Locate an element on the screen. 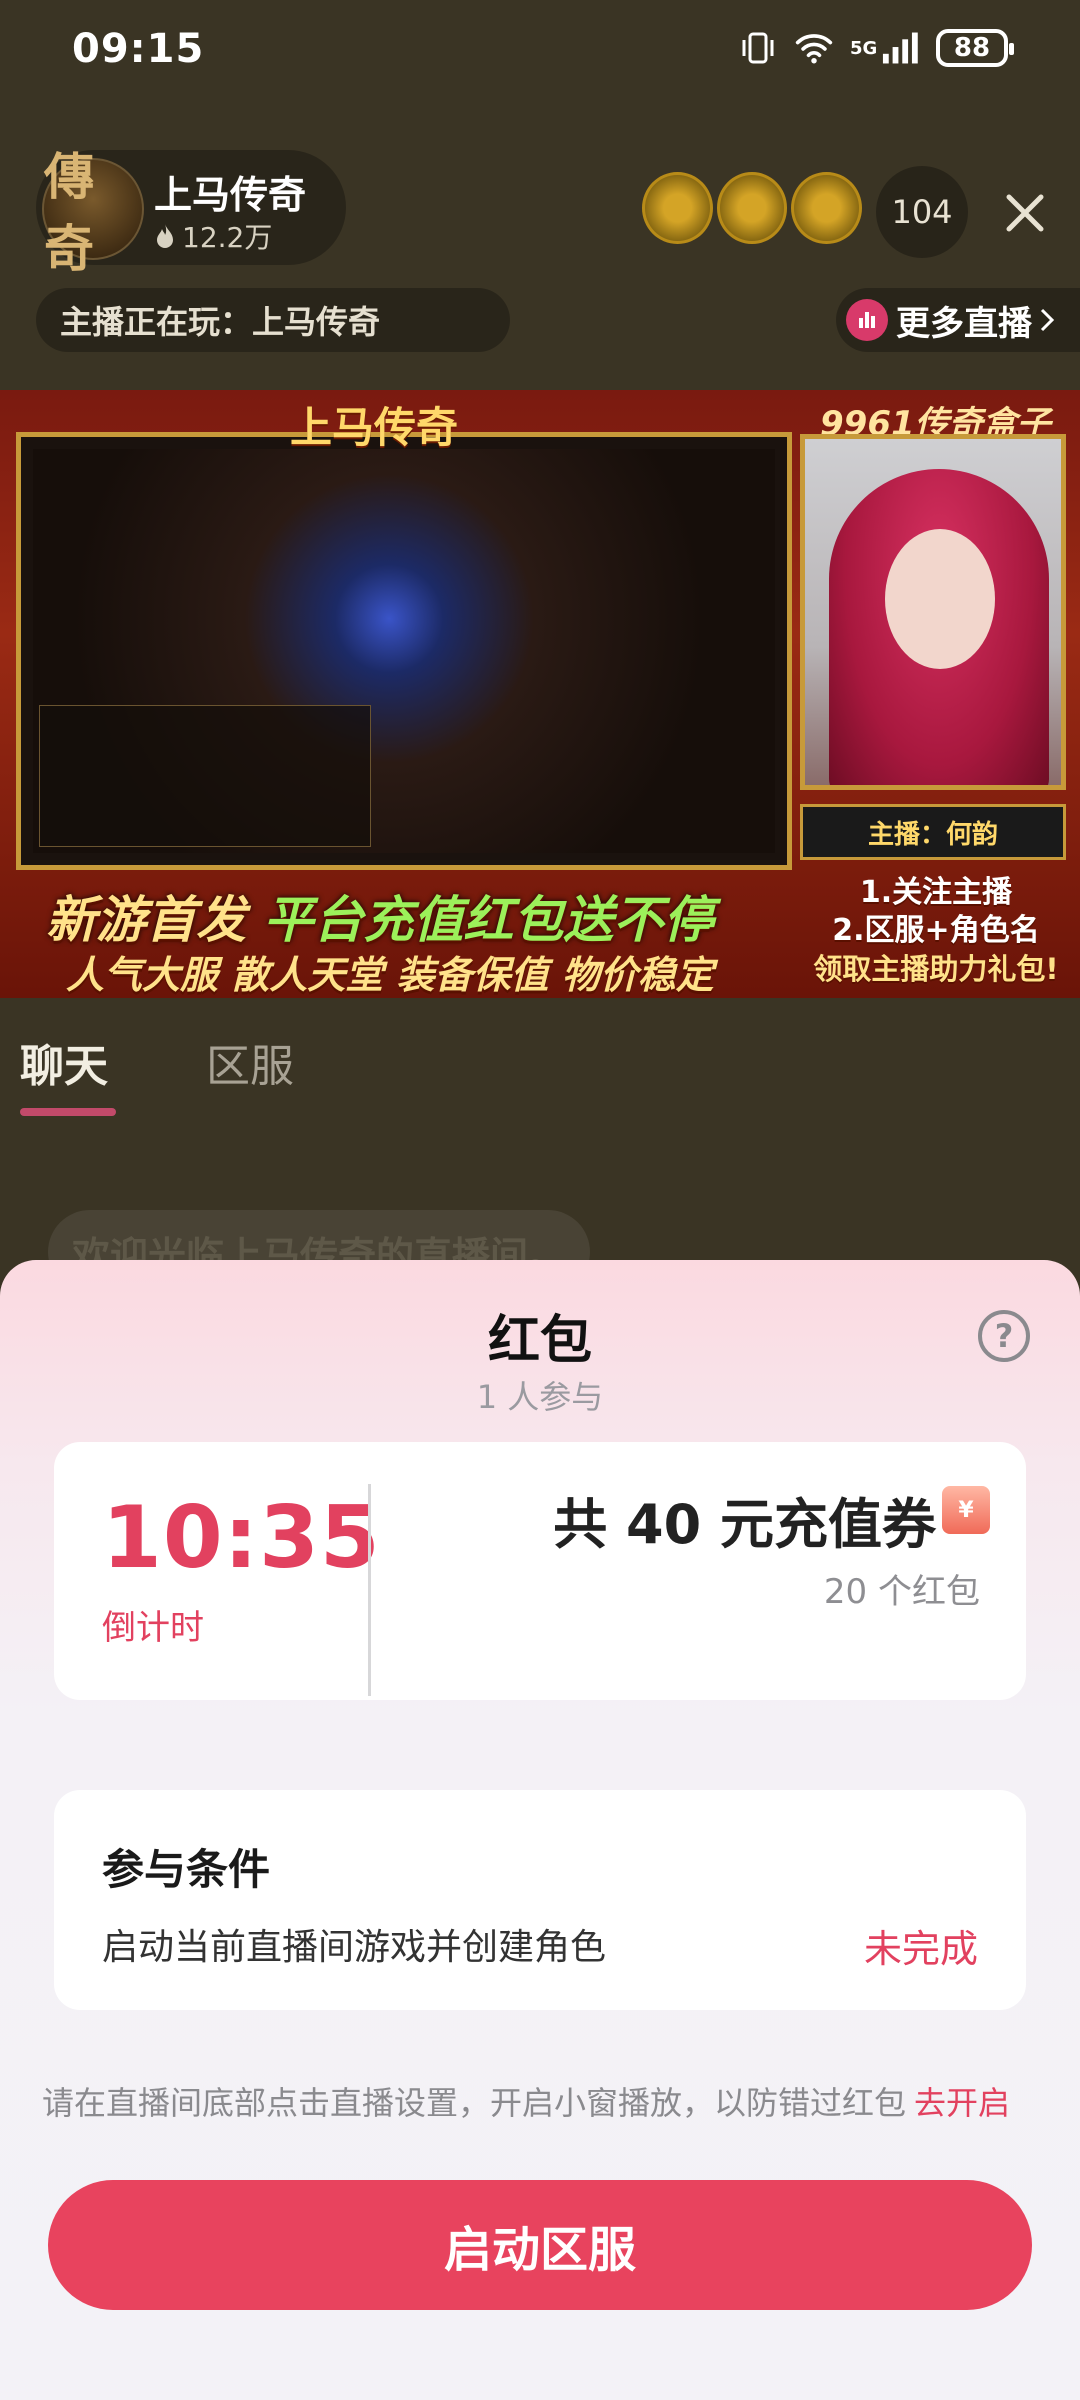  host-heat: 12.2万 is located at coordinates (213, 236).